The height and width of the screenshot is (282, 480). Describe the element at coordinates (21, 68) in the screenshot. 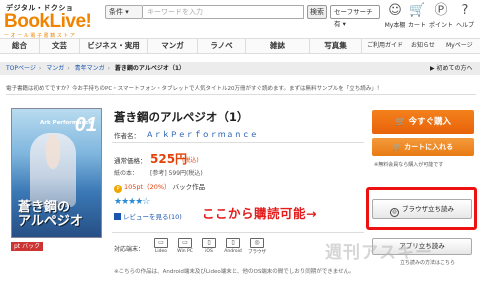

I see `breadcrumb-top: TOPページ` at that location.